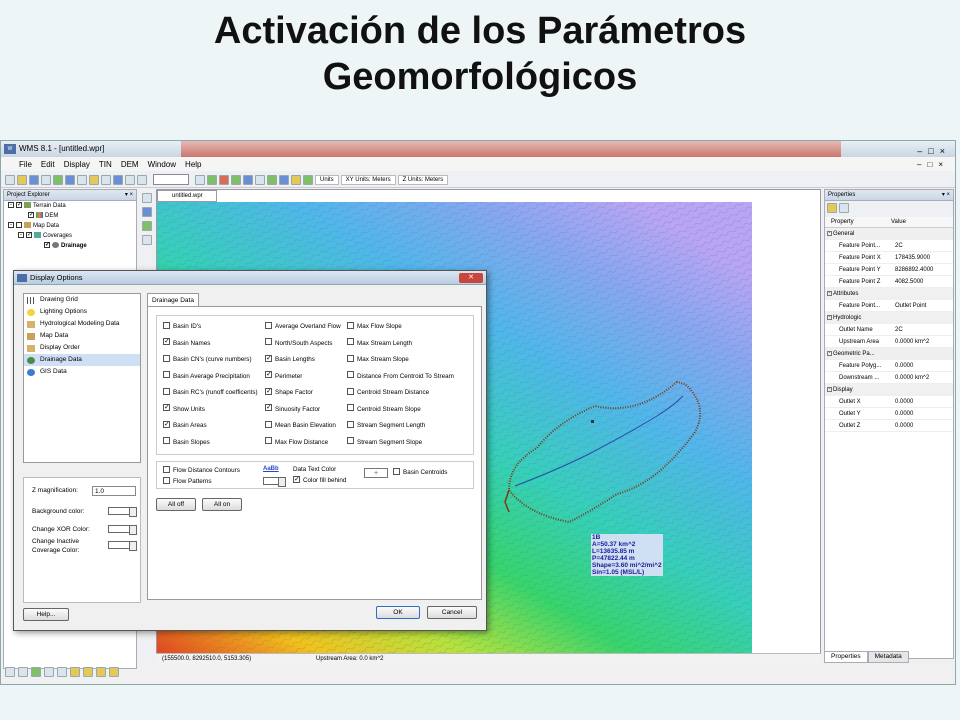  What do you see at coordinates (75, 672) in the screenshot?
I see `tool-i-icon` at bounding box center [75, 672].